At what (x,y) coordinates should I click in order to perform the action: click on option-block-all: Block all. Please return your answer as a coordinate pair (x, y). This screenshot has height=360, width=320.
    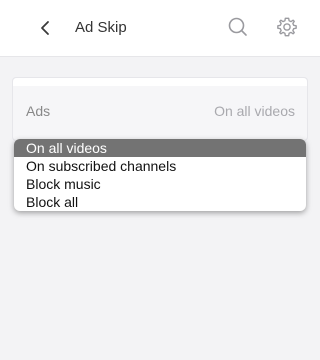
    Looking at the image, I should click on (160, 202).